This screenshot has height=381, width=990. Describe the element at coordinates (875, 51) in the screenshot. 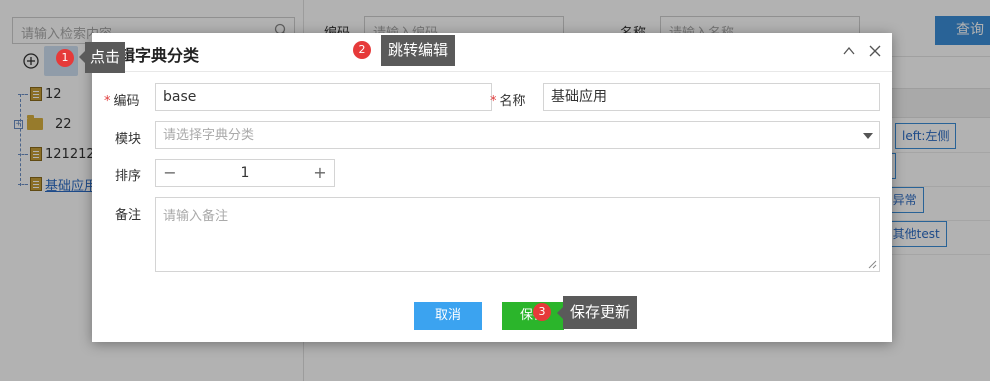

I see `close-icon` at that location.